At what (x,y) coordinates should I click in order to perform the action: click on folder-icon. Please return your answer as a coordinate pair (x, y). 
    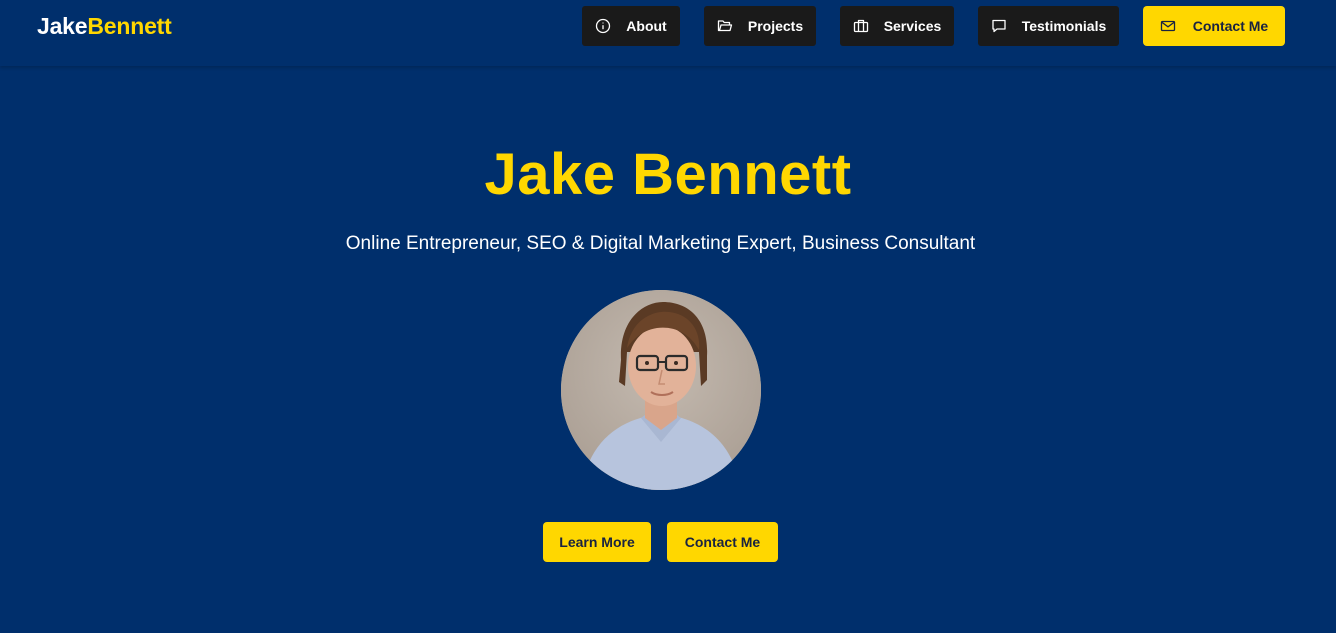
    Looking at the image, I should click on (725, 26).